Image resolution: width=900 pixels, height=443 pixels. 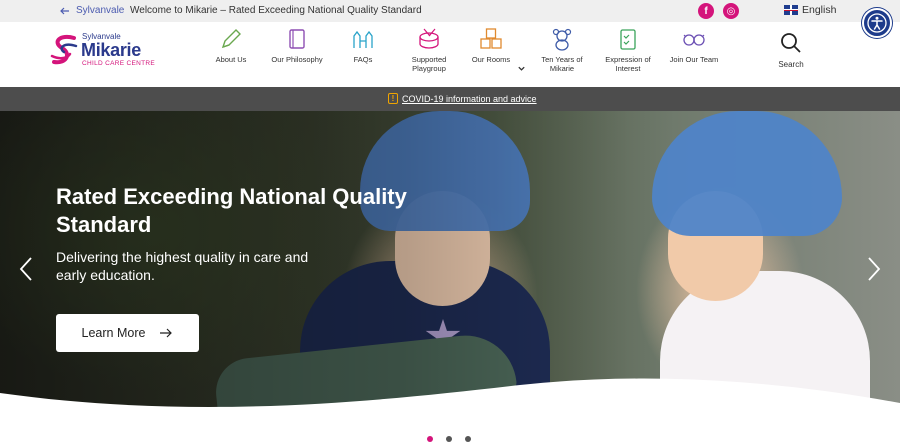 I want to click on checklist-icon, so click(x=628, y=39).